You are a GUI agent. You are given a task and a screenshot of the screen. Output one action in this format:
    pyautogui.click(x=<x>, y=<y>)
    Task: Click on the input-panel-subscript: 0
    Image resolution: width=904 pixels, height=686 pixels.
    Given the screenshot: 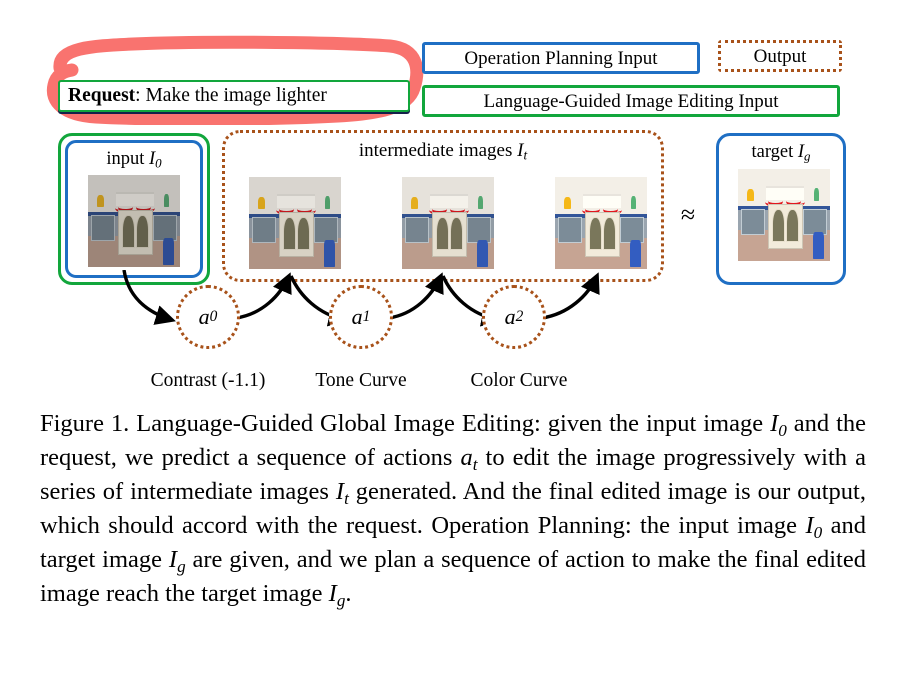 What is the action you would take?
    pyautogui.click(x=158, y=163)
    